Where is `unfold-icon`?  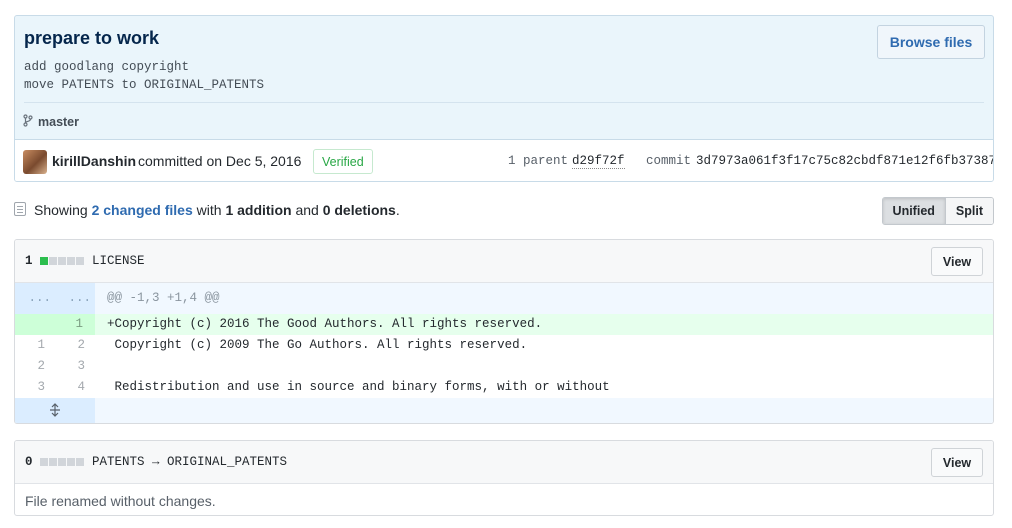
unfold-icon is located at coordinates (55, 411).